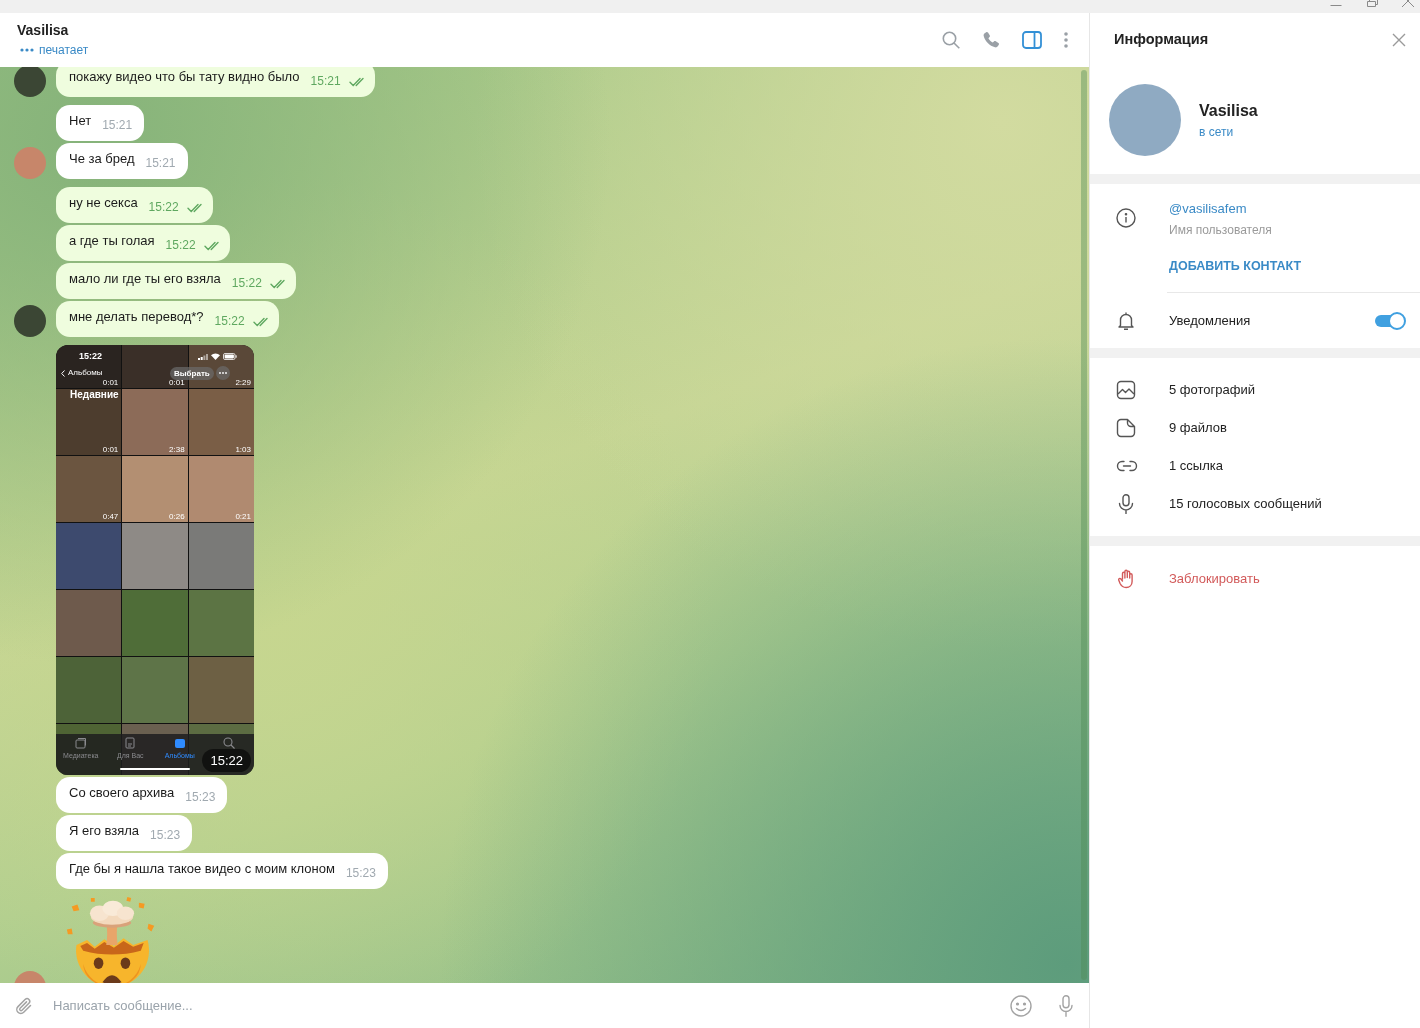 The width and height of the screenshot is (1420, 1028). Describe the element at coordinates (104, 831) in the screenshot. I see `message-text: Я его взяла` at that location.